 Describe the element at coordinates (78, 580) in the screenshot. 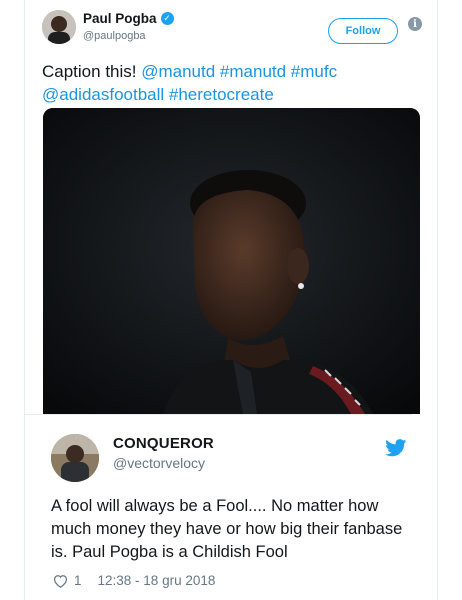

I see `like-count: 1` at that location.